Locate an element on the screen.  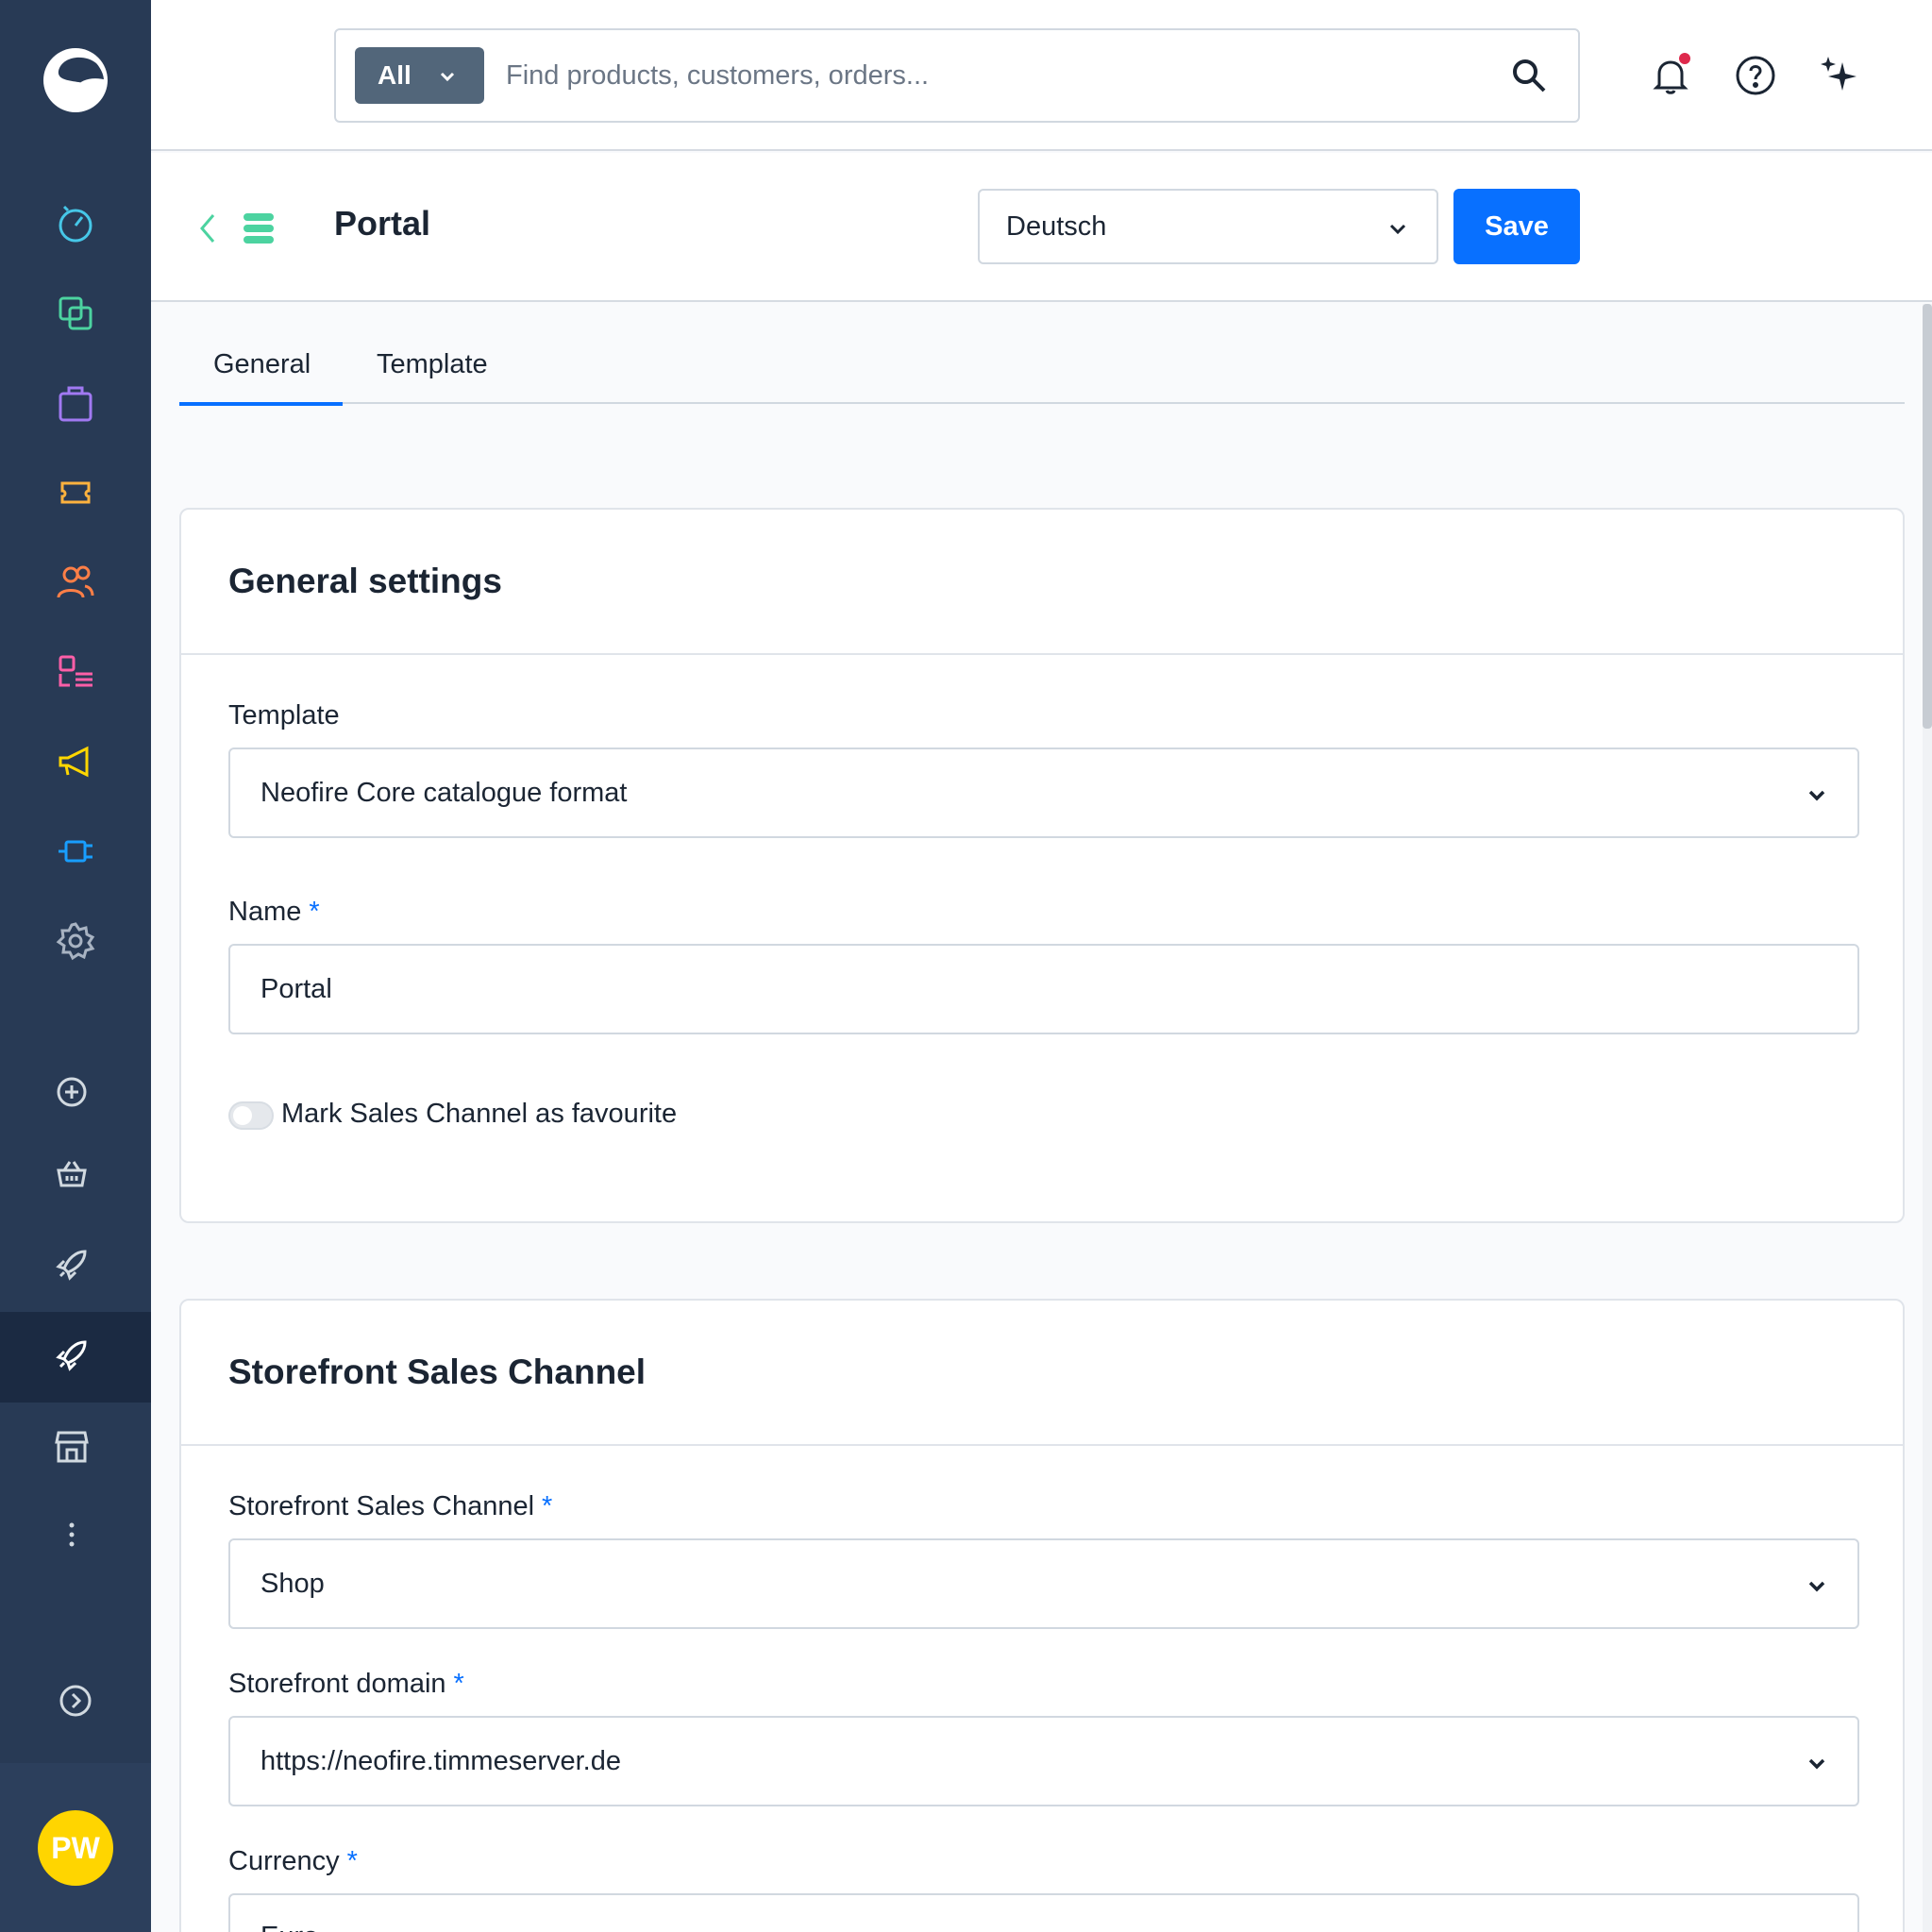
extensions-icon is located at coordinates (75, 851).